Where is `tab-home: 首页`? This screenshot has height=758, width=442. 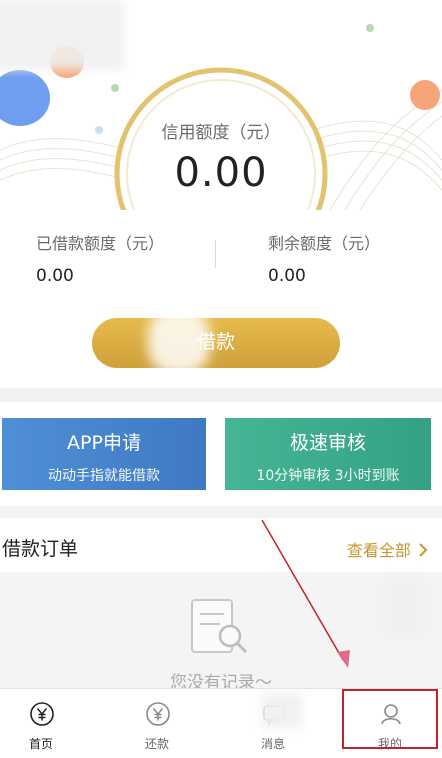
tab-home: 首页 is located at coordinates (48, 723).